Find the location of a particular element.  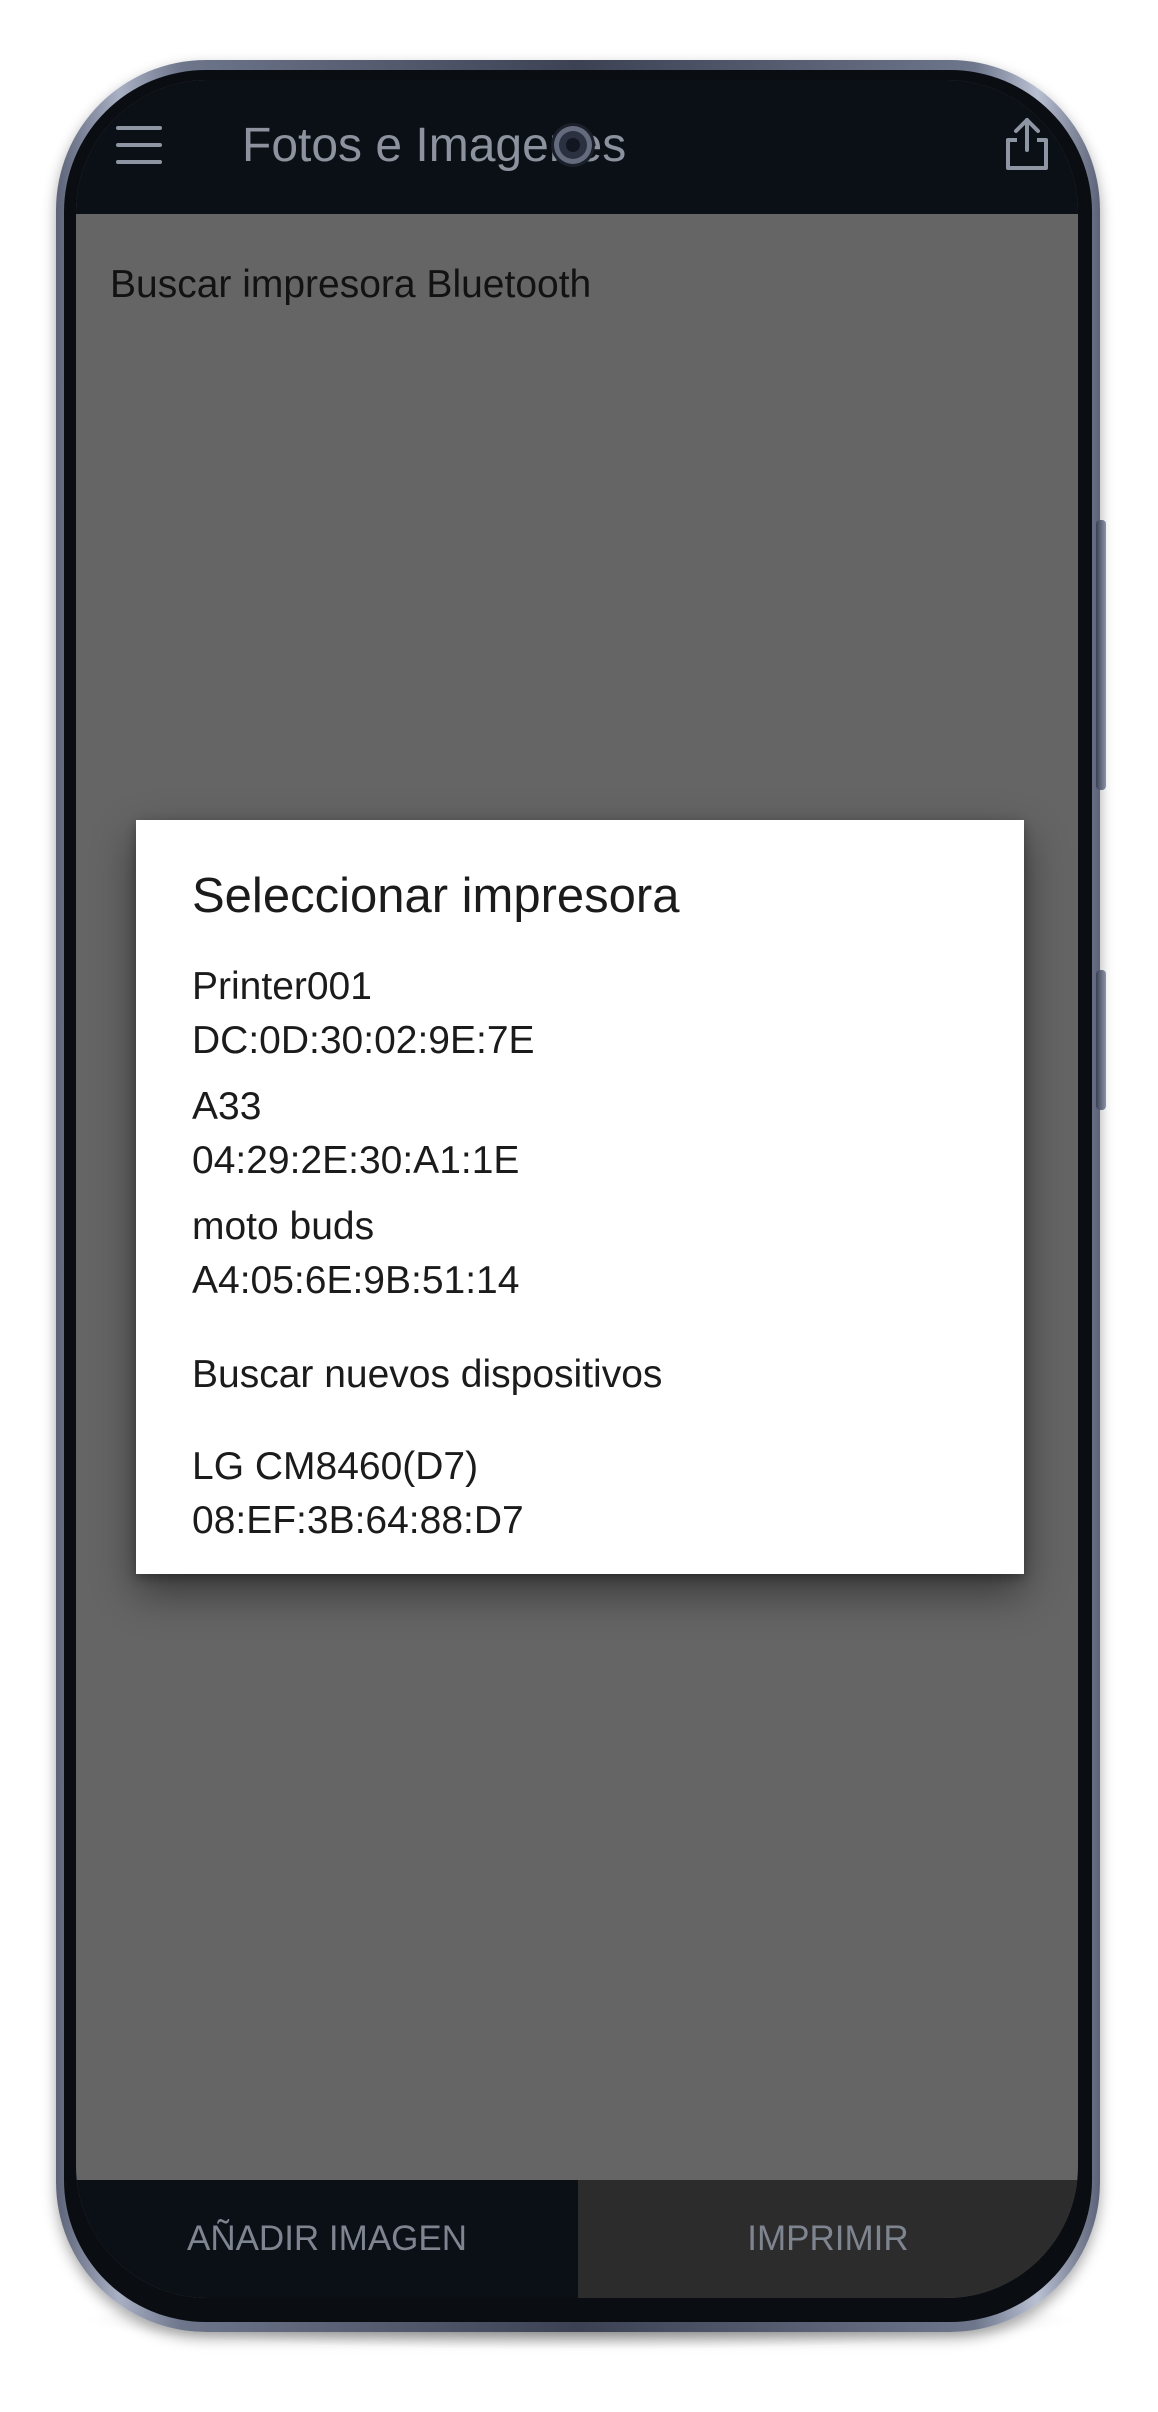

device-name: Printer001 is located at coordinates (282, 986).